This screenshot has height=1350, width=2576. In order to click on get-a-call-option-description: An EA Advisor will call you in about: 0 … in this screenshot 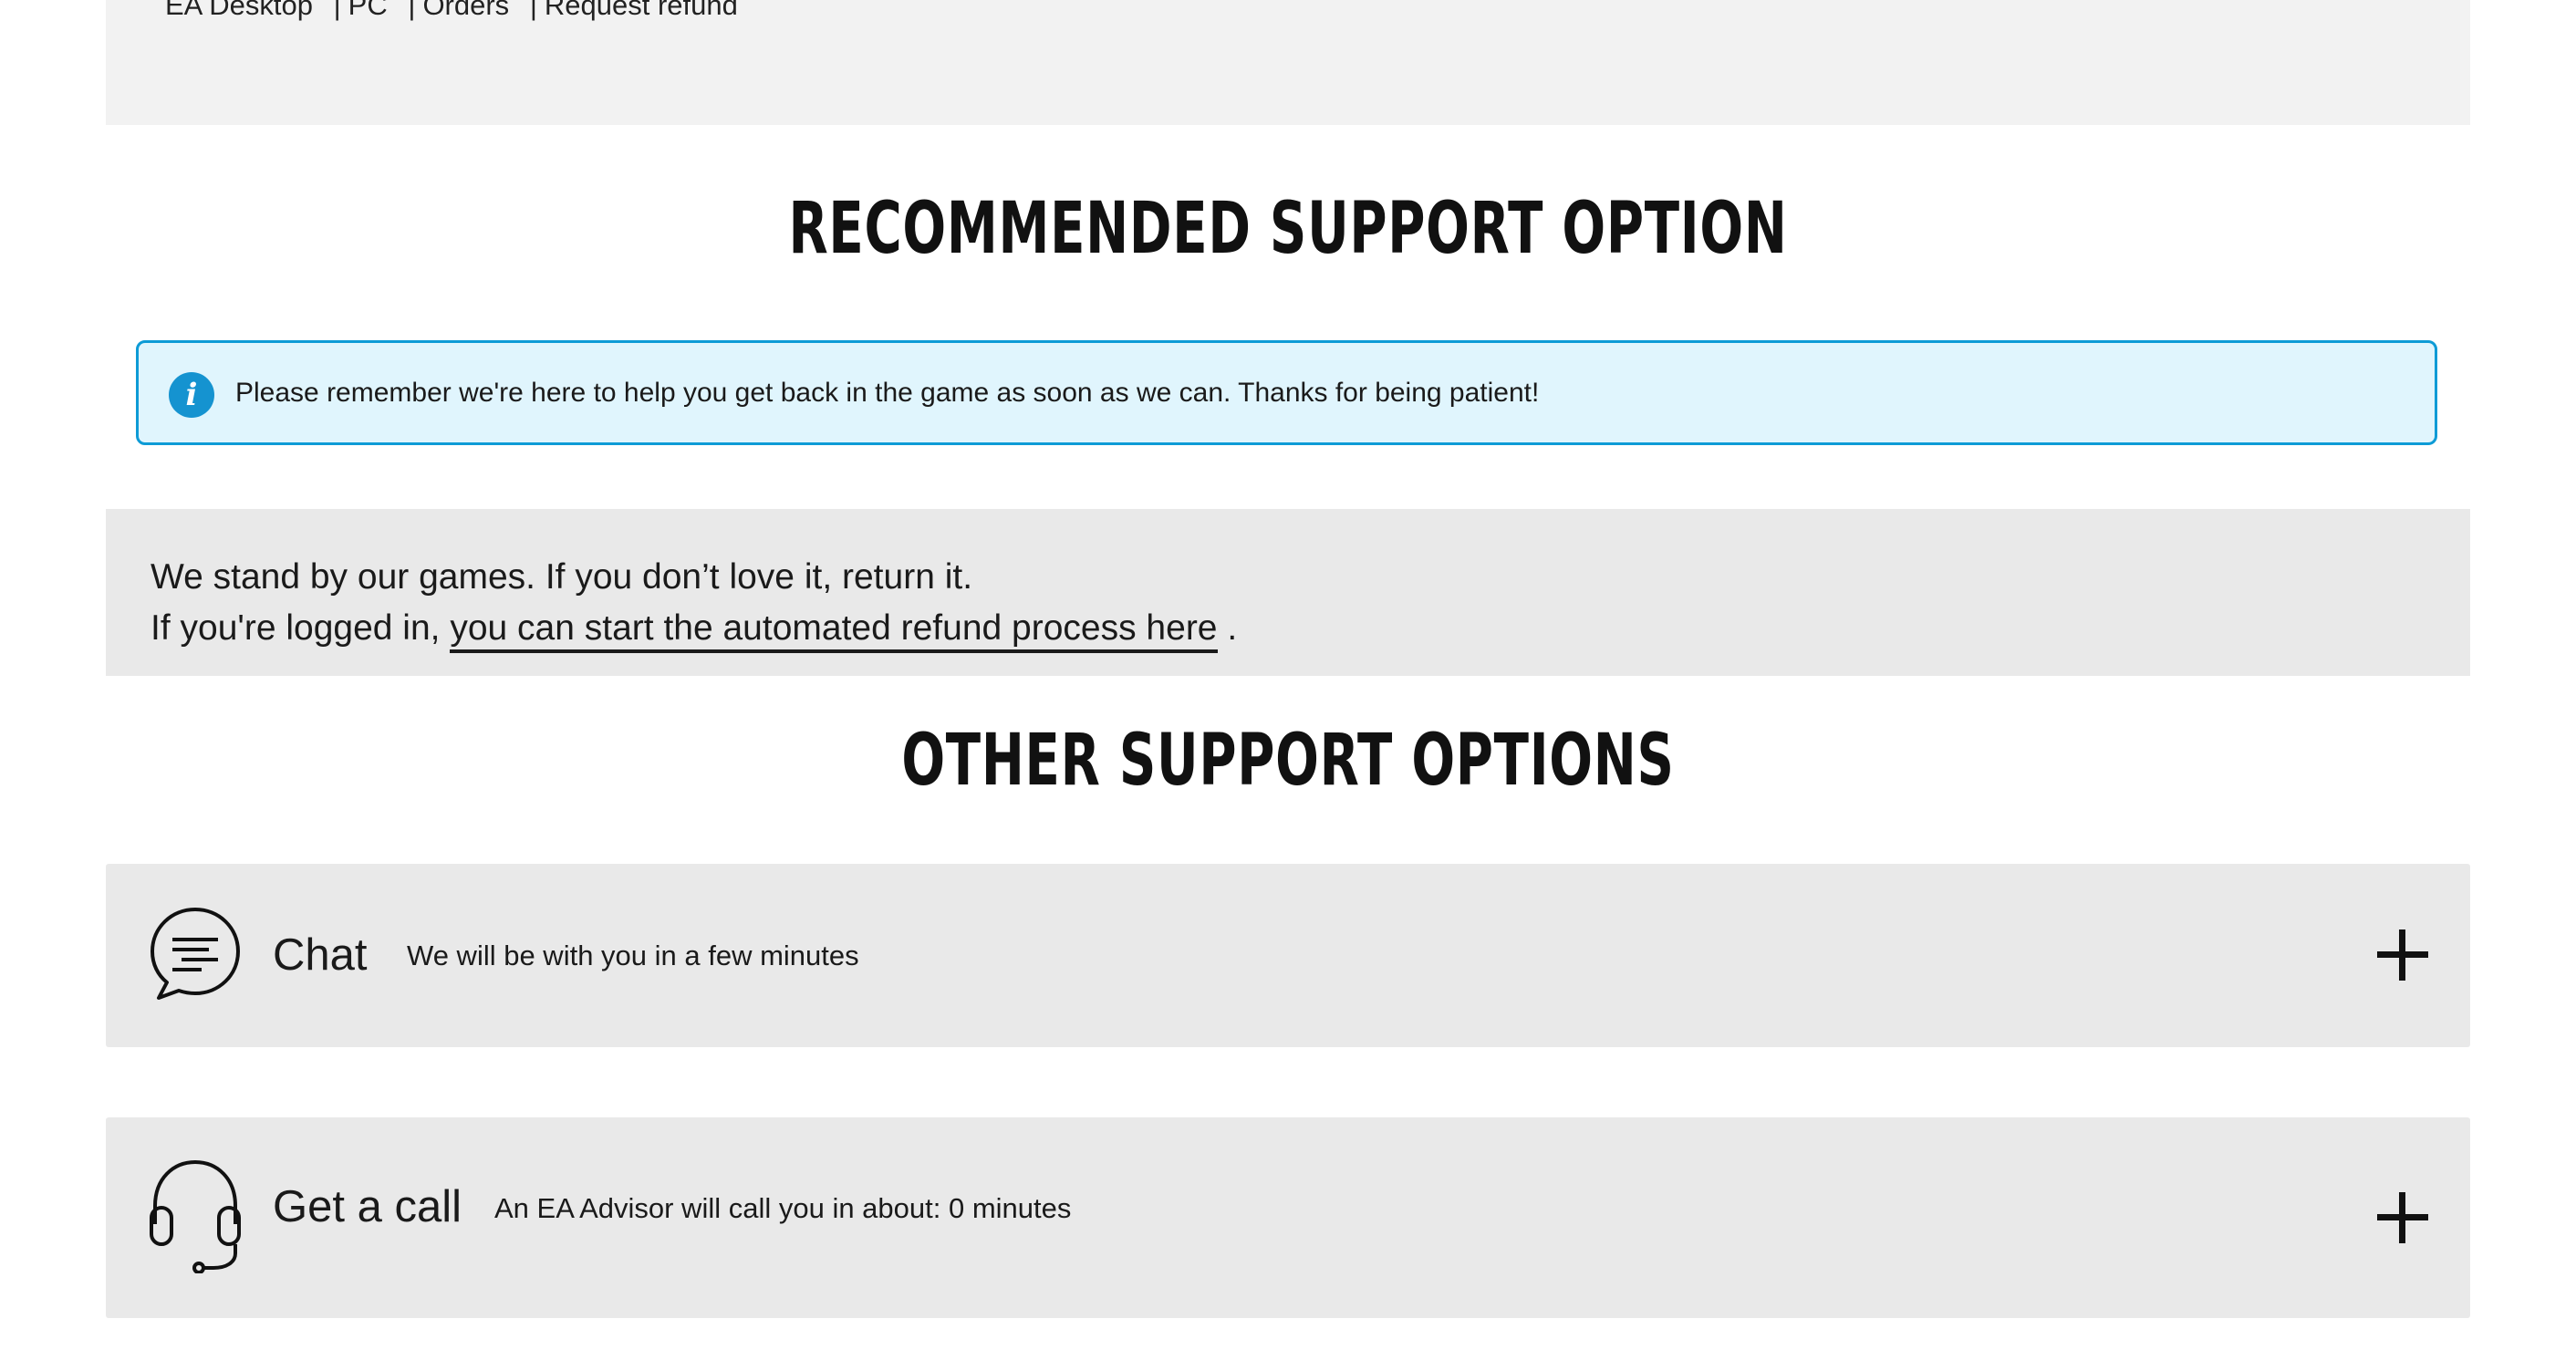, I will do `click(783, 1208)`.